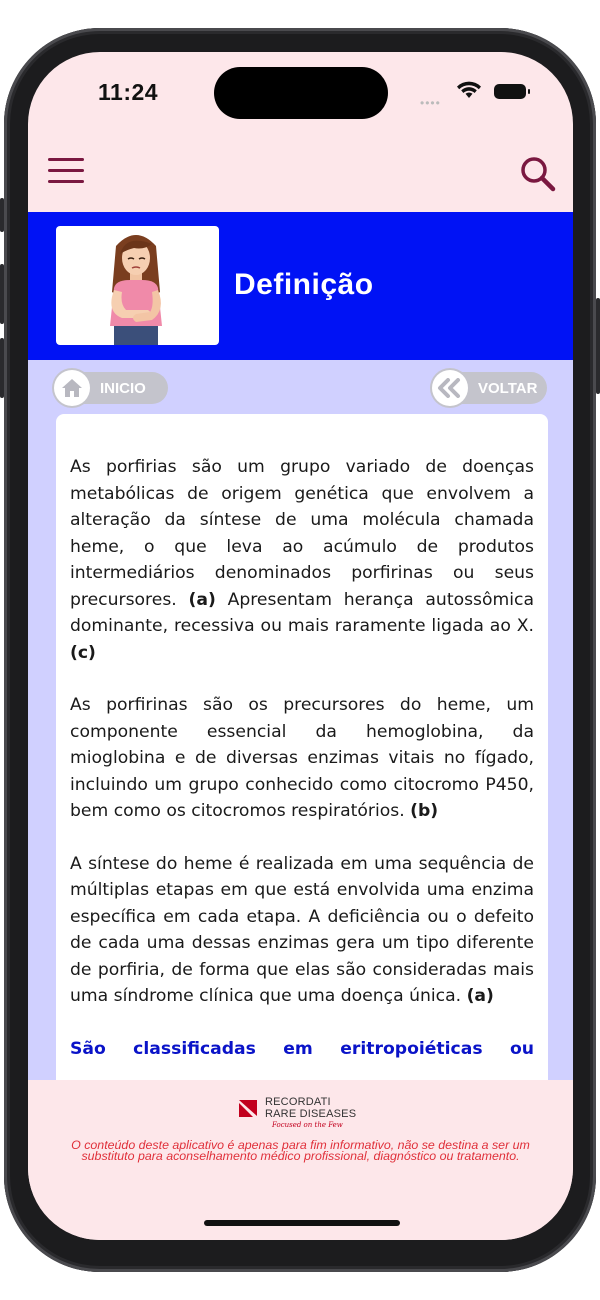  What do you see at coordinates (508, 388) in the screenshot?
I see `back-button-label: VOLTAR` at bounding box center [508, 388].